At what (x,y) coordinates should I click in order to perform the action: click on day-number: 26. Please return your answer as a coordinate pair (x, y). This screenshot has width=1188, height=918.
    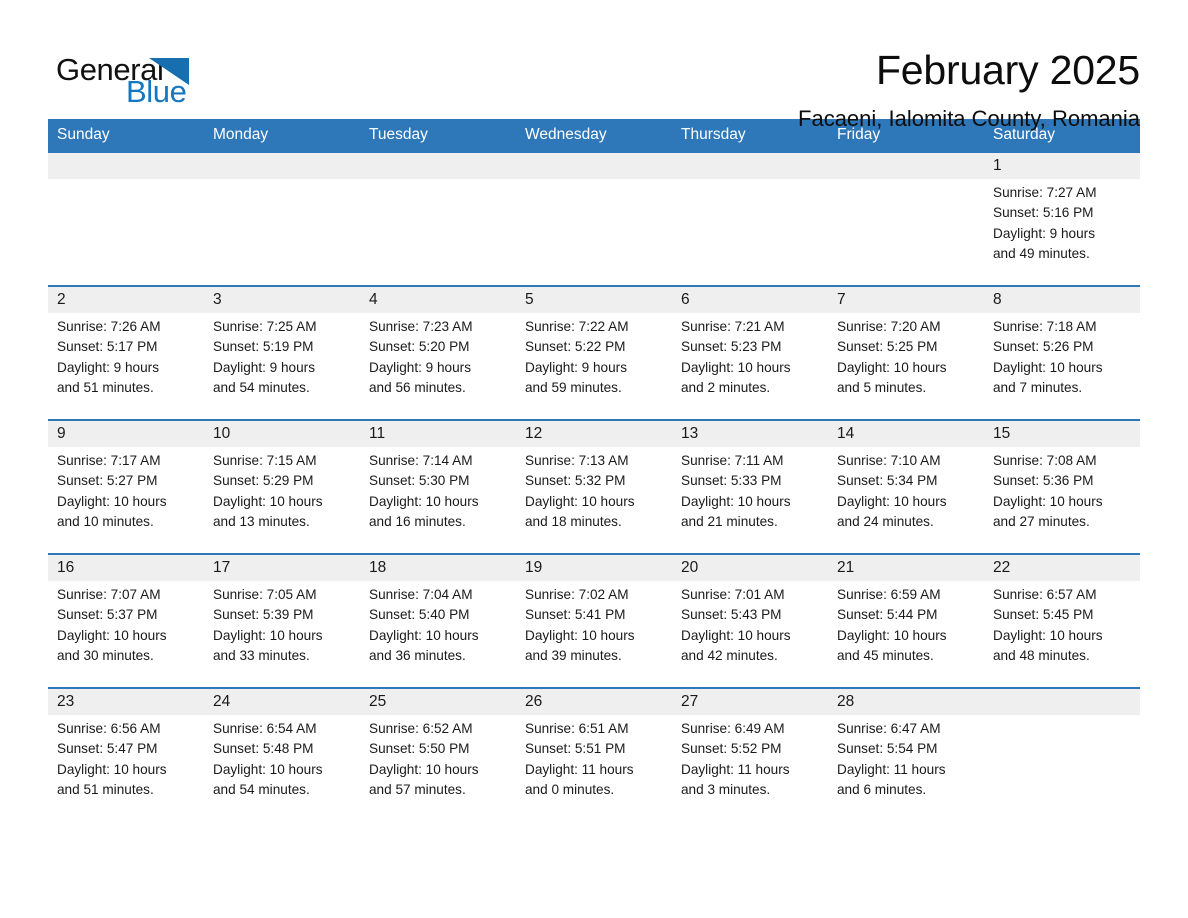
    Looking at the image, I should click on (594, 702).